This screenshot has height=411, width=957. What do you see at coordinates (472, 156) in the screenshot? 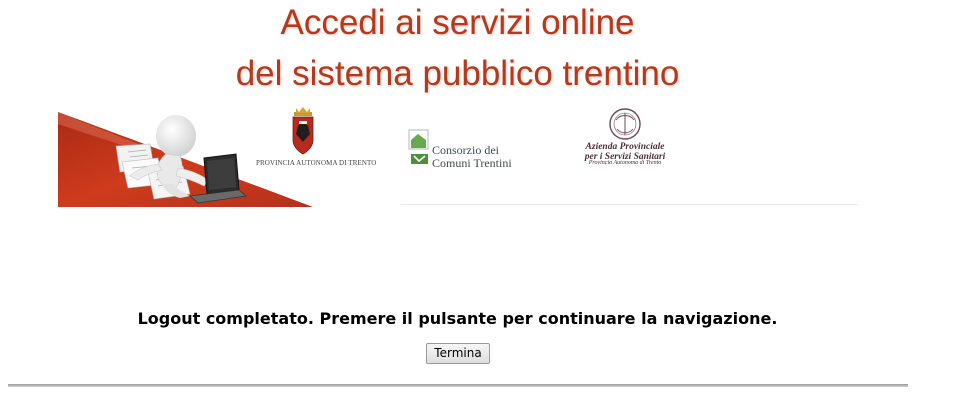
I see `consorzio-logo-label: Consorzio dei Comuni Trentini` at bounding box center [472, 156].